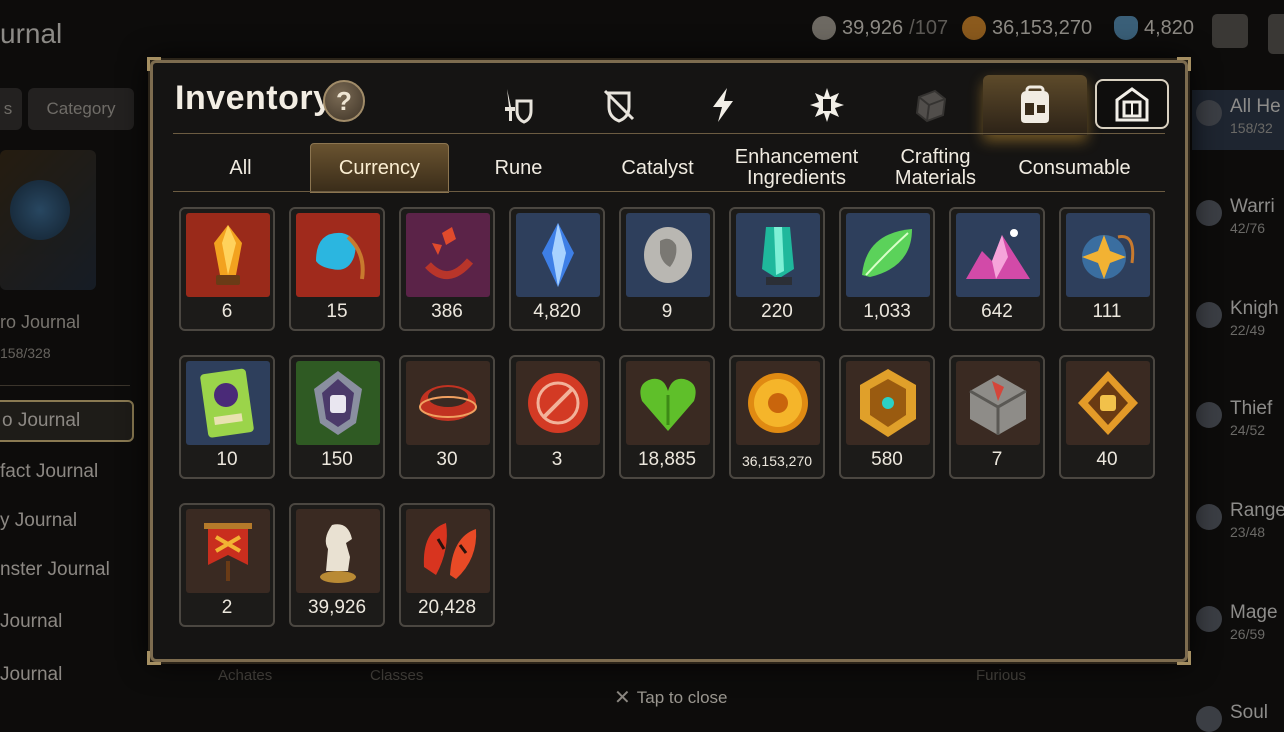 Image resolution: width=1284 pixels, height=732 pixels. I want to click on red-ring-charm-icon, so click(448, 255).